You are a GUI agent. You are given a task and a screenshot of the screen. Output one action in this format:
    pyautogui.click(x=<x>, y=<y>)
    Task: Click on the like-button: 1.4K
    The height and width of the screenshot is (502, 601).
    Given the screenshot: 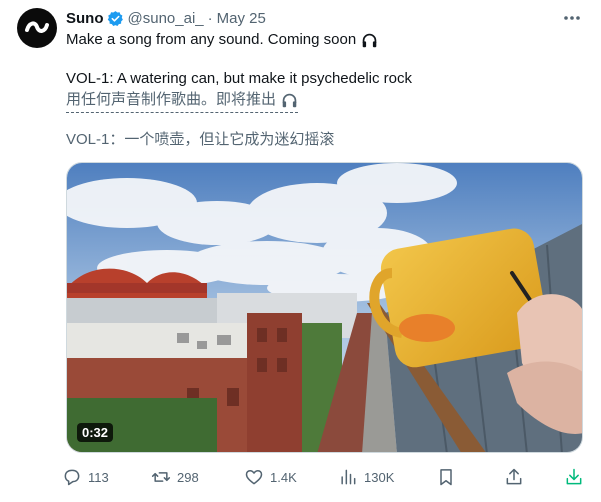 What is the action you would take?
    pyautogui.click(x=270, y=477)
    